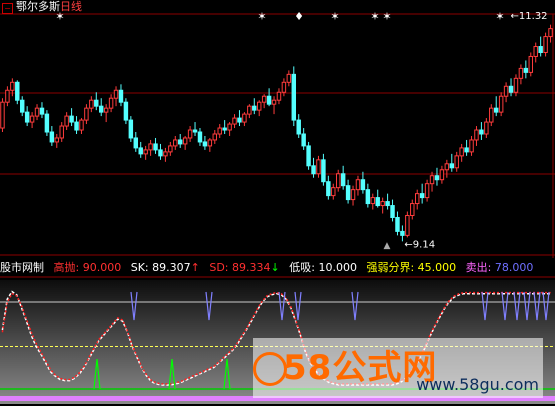 The image size is (555, 406). What do you see at coordinates (38, 6) in the screenshot?
I see `stock-name: 鄂尔多斯` at bounding box center [38, 6].